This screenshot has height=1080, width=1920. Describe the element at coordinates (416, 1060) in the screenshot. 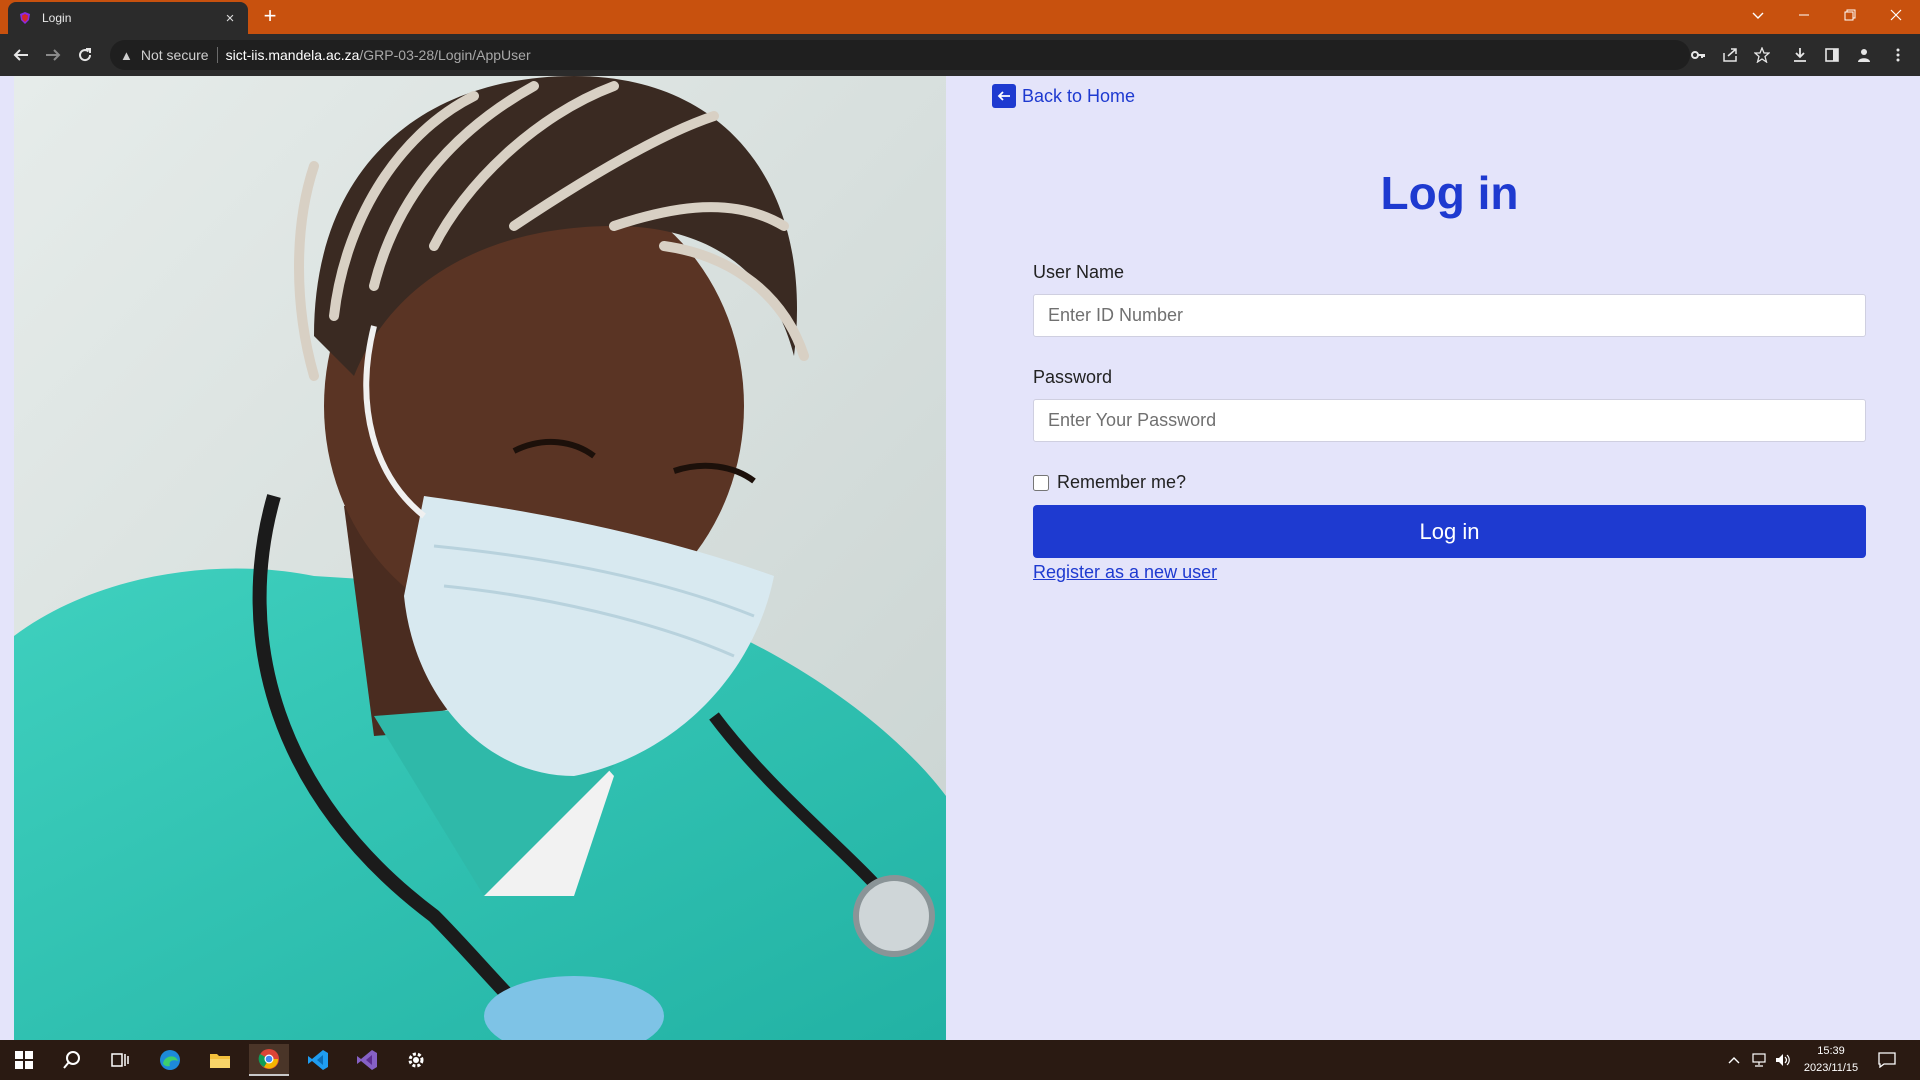

I see `settings-icon` at that location.